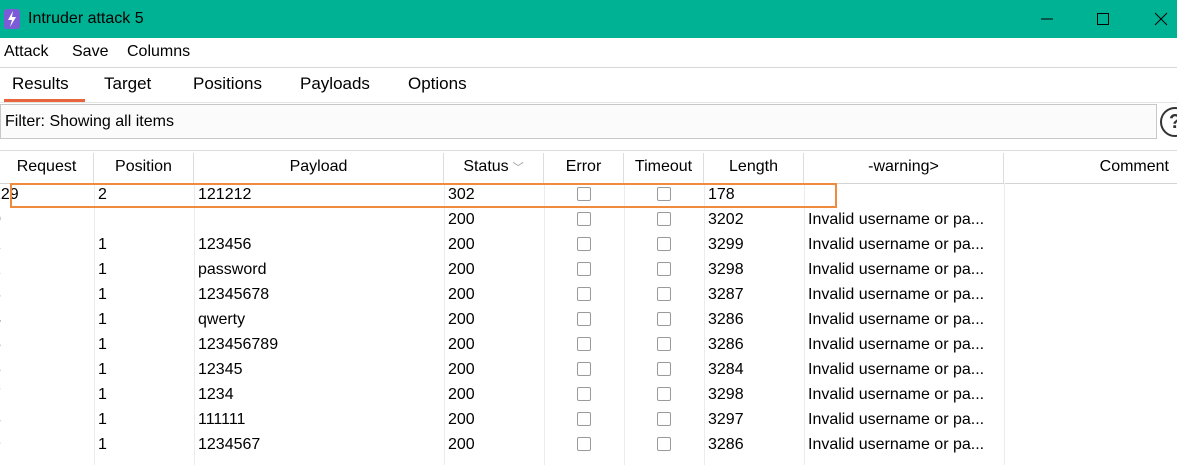  I want to click on length-cell: 3298, so click(726, 269).